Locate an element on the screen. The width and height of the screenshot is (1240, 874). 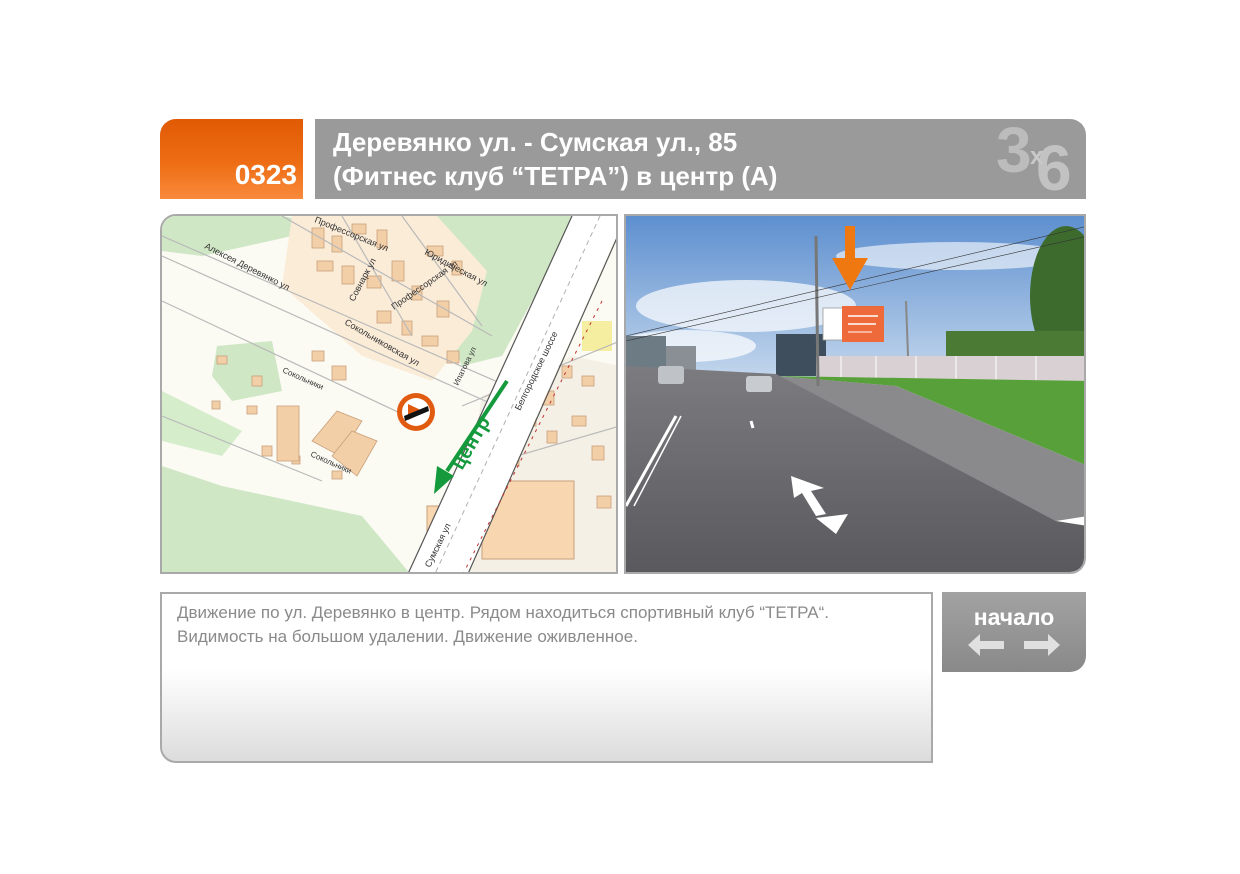
address-subtitle: (Фитнес клуб “ТЕТРА”) в центр (А) is located at coordinates (555, 176).